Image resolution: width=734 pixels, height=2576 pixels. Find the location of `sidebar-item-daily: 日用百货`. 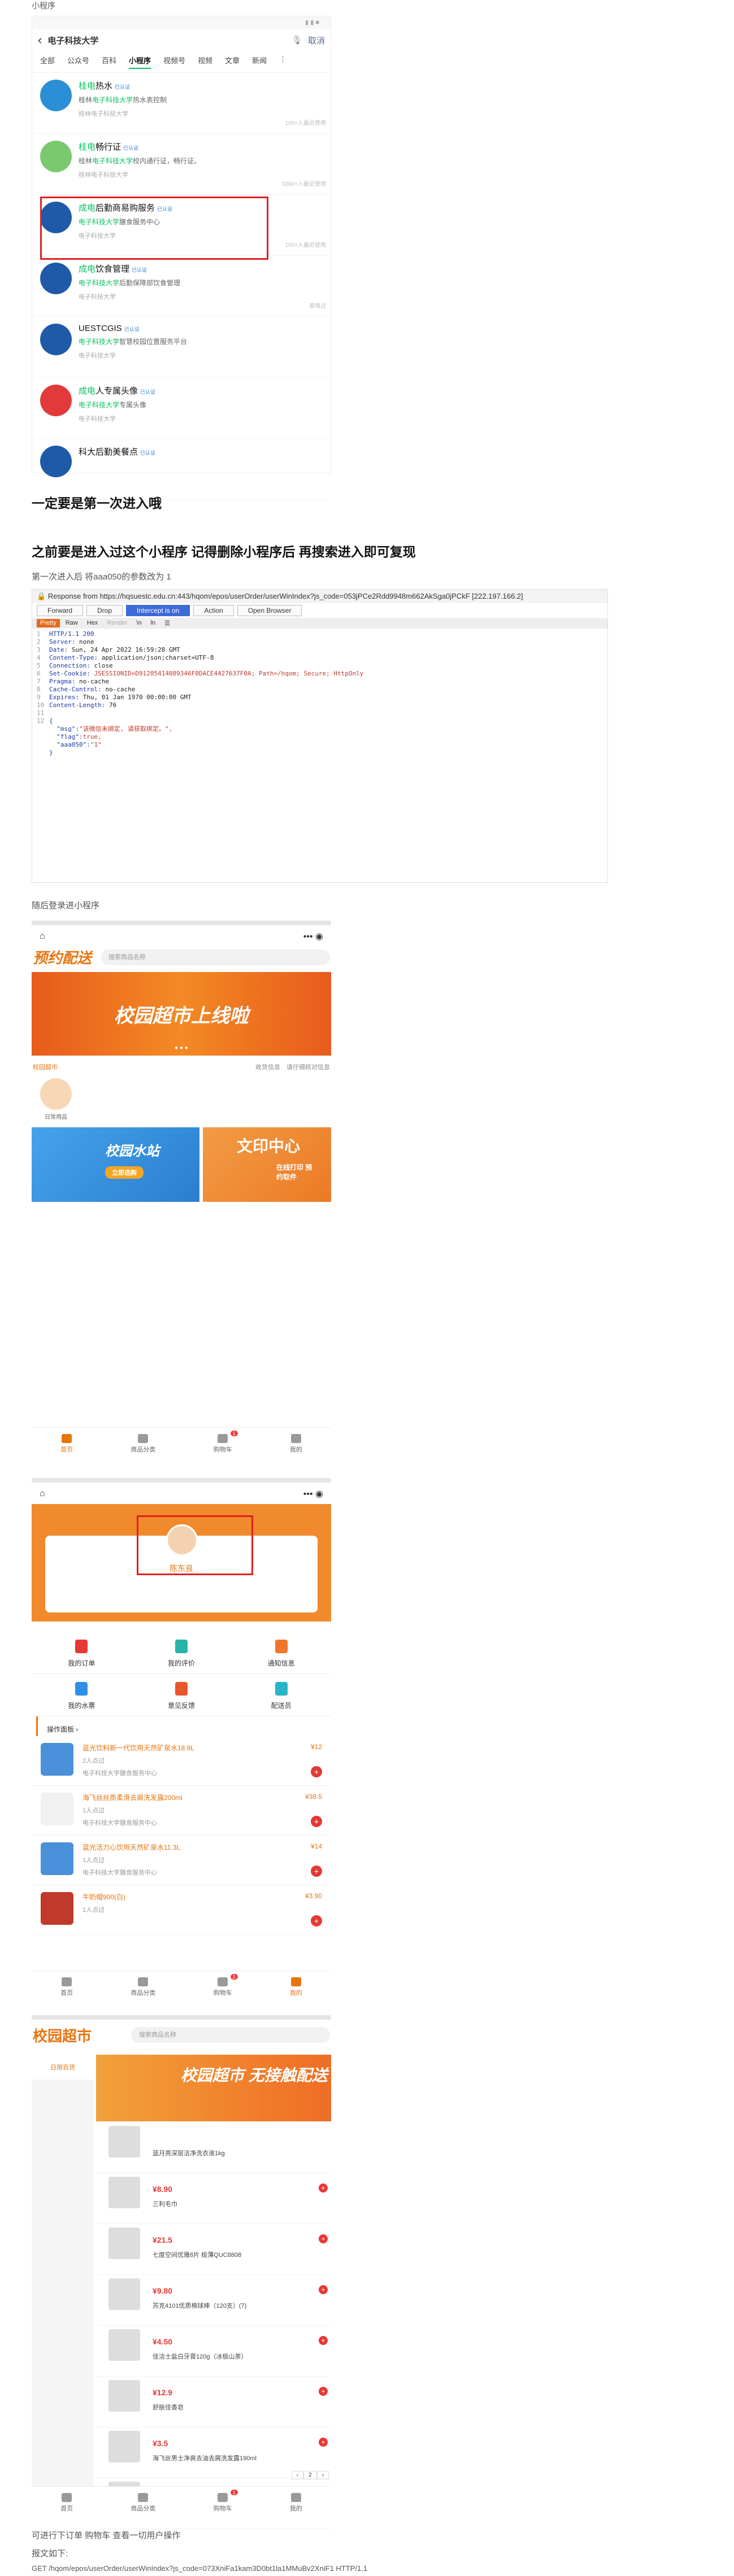

sidebar-item-daily: 日用百货 is located at coordinates (63, 2067).